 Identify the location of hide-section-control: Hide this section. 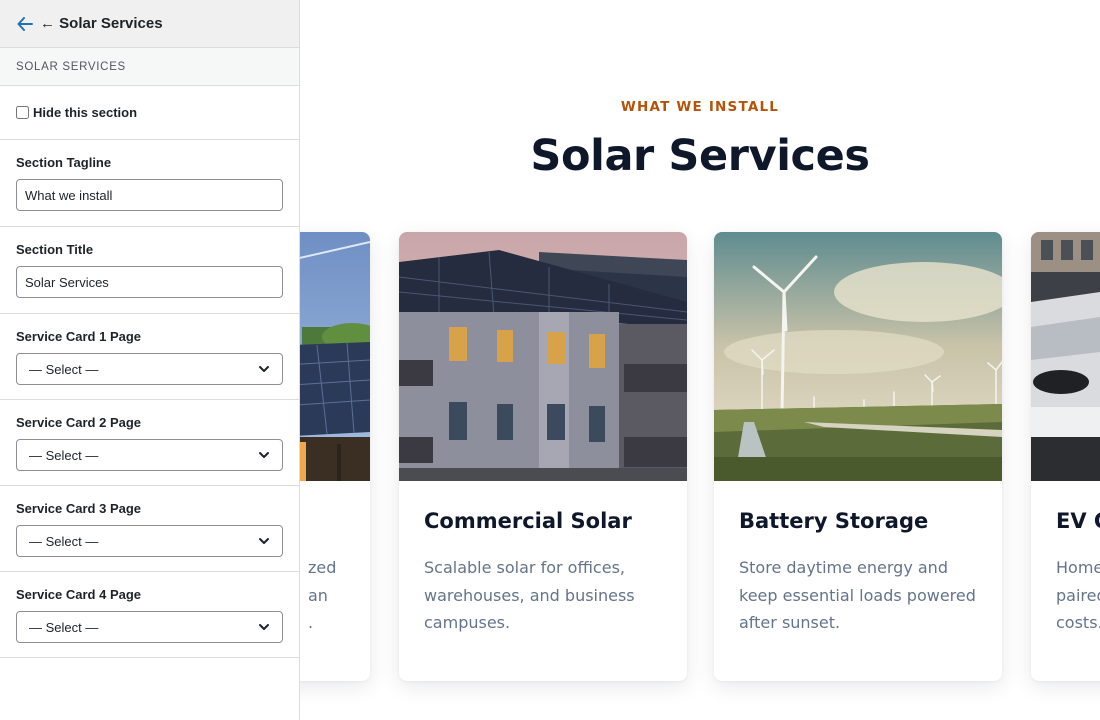
(76, 112).